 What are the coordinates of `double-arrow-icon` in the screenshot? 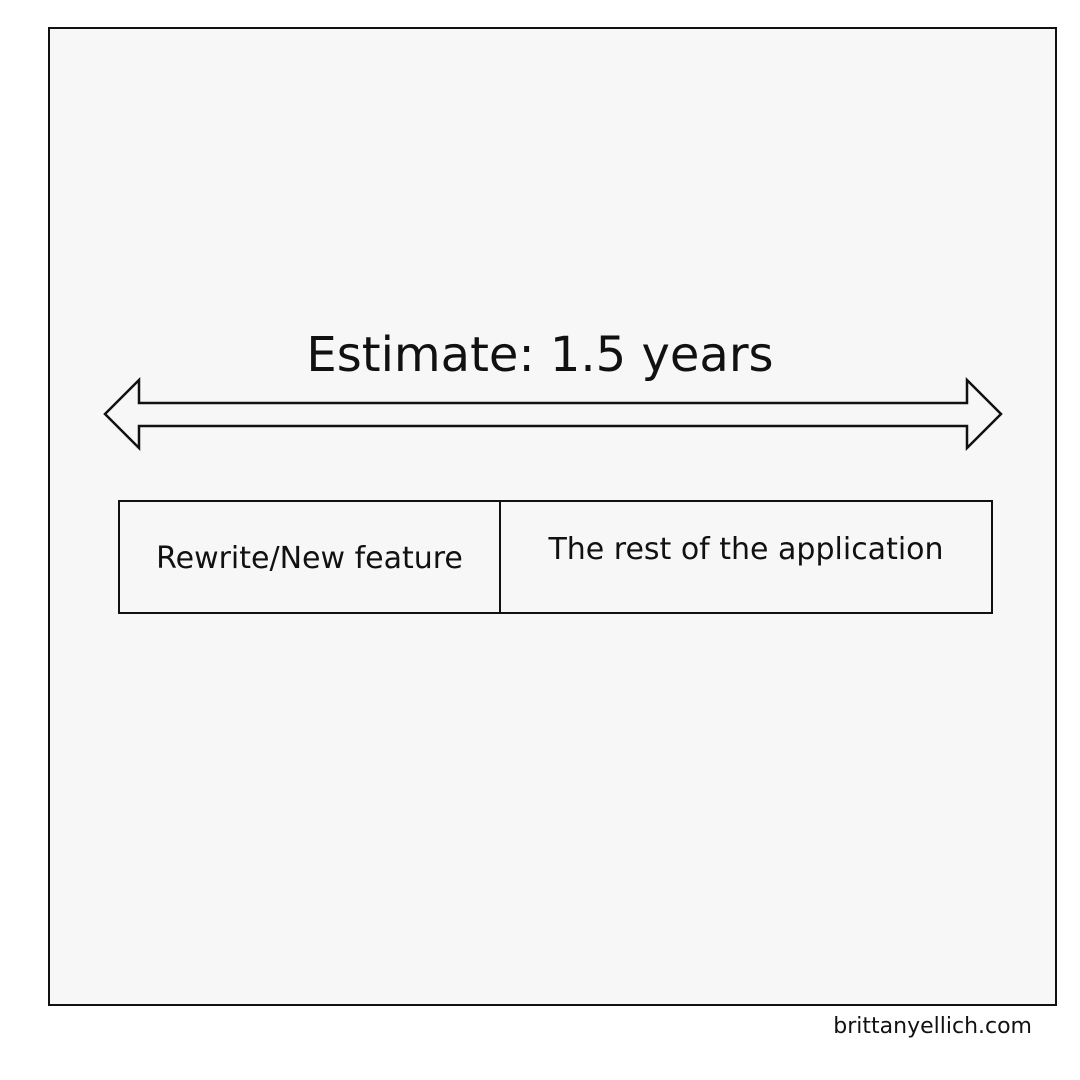 It's located at (553, 414).